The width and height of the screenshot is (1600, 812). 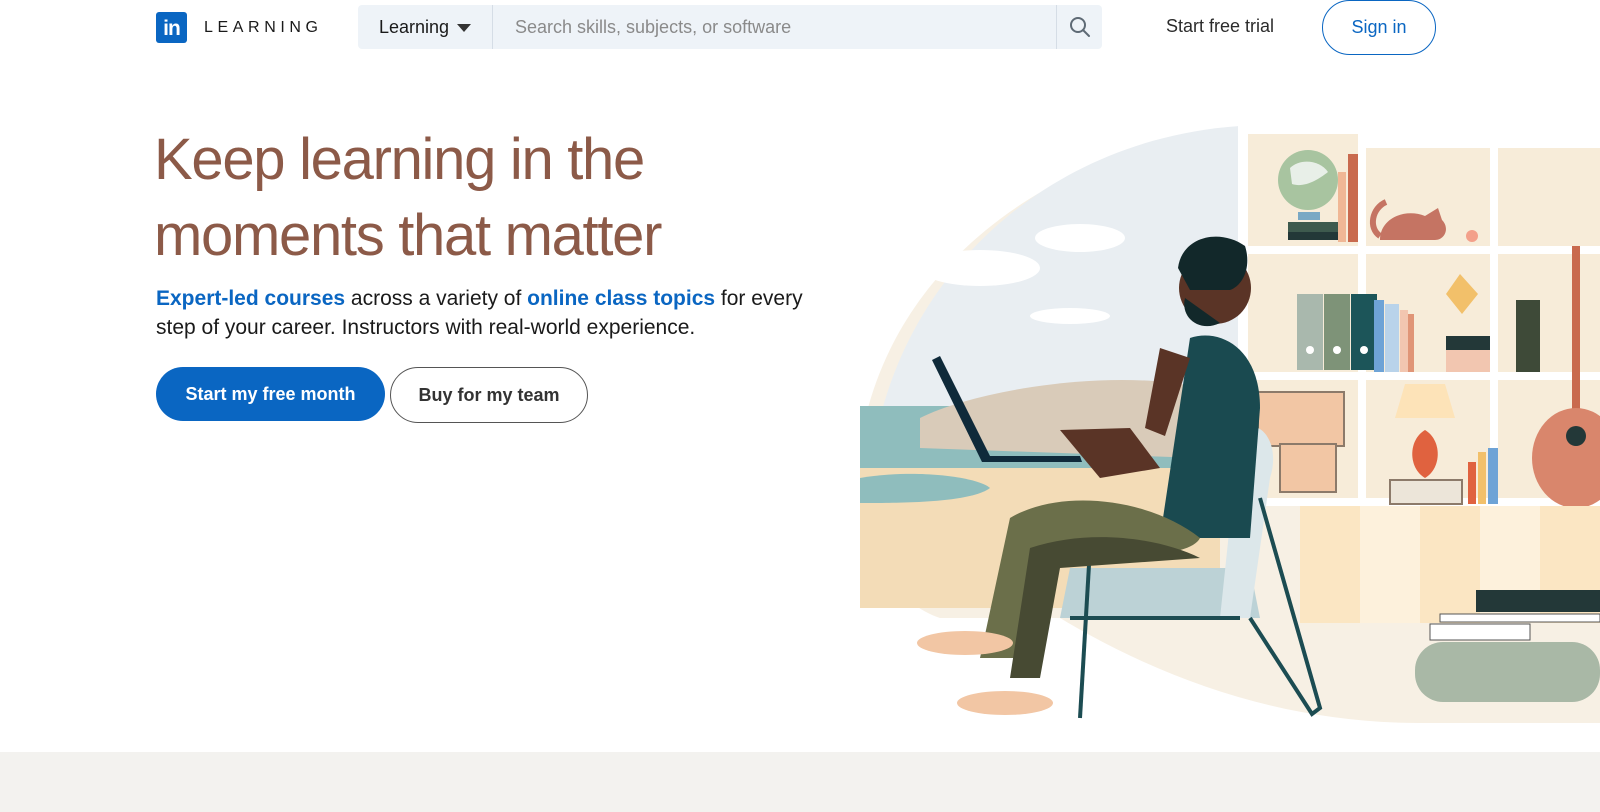 I want to click on buy-for-team-button: Buy for my team, so click(x=489, y=395).